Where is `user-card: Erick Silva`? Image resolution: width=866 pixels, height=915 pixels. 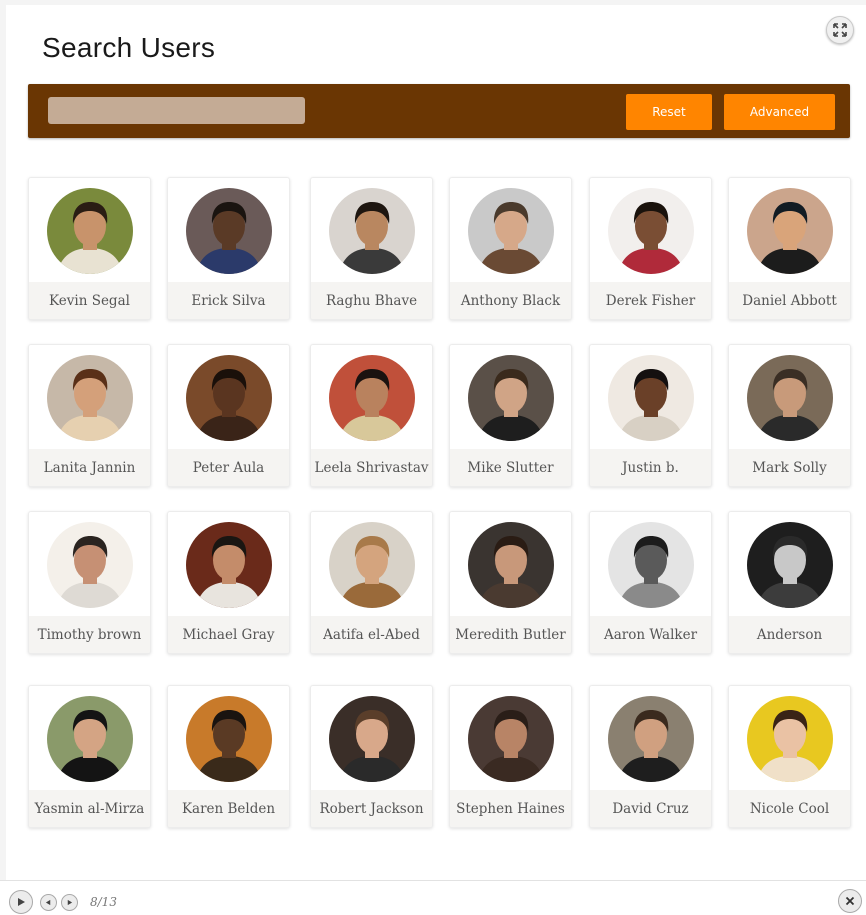
user-card: Erick Silva is located at coordinates (228, 248).